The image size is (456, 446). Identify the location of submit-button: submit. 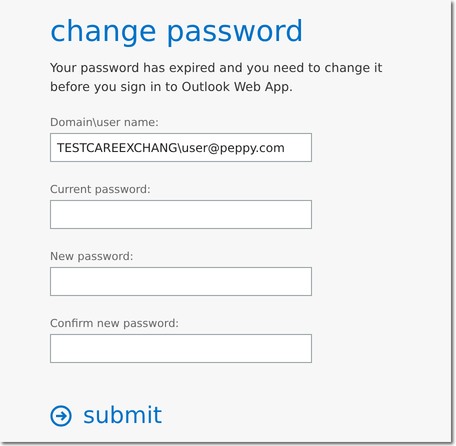
(106, 416).